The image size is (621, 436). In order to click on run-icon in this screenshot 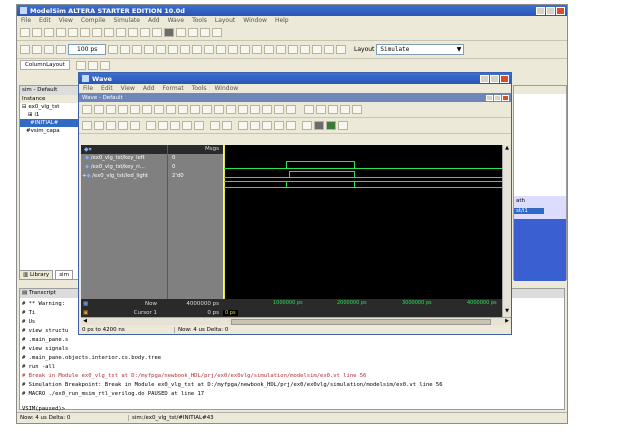, I will do `click(113, 49)`.